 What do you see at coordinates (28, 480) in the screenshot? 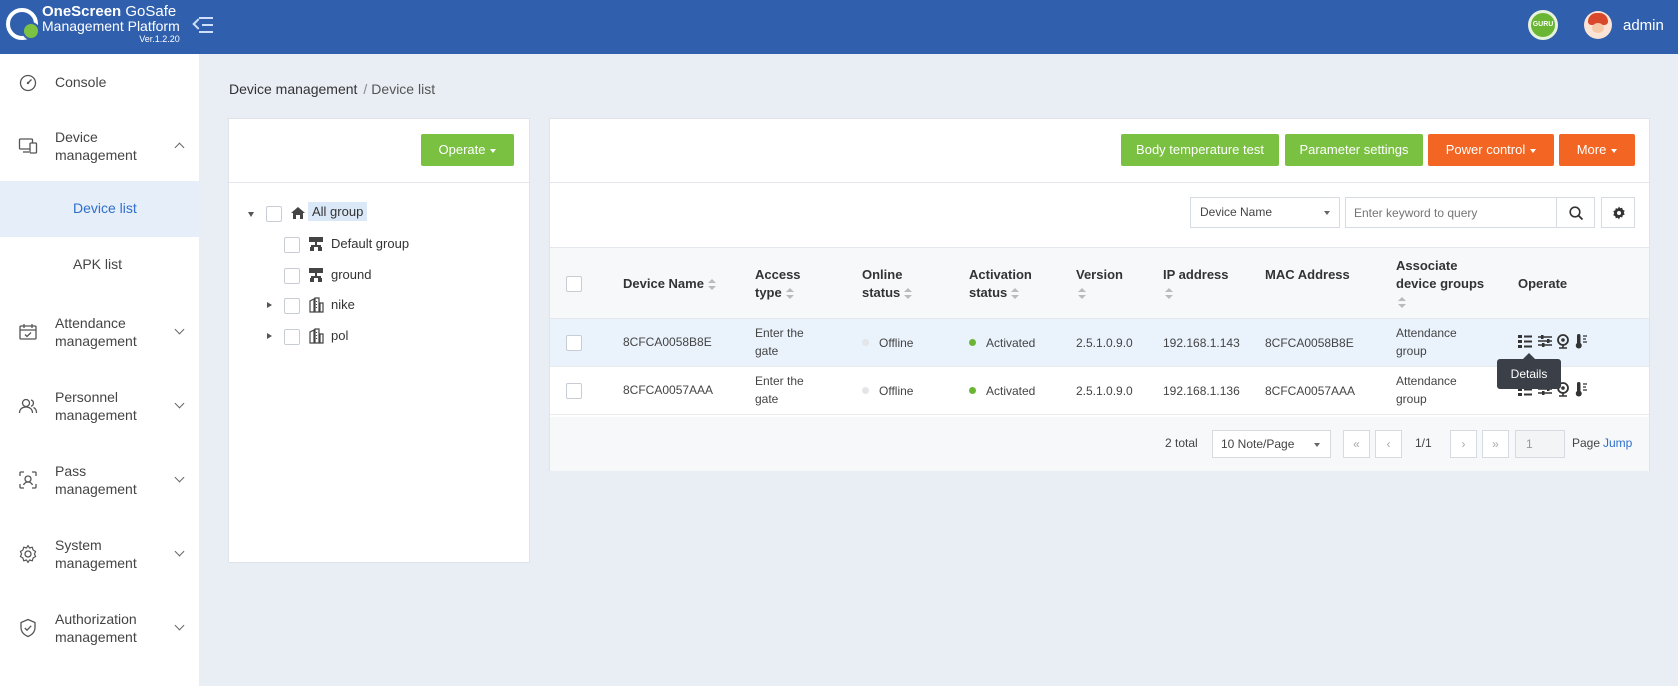
I see `face-scan-icon` at bounding box center [28, 480].